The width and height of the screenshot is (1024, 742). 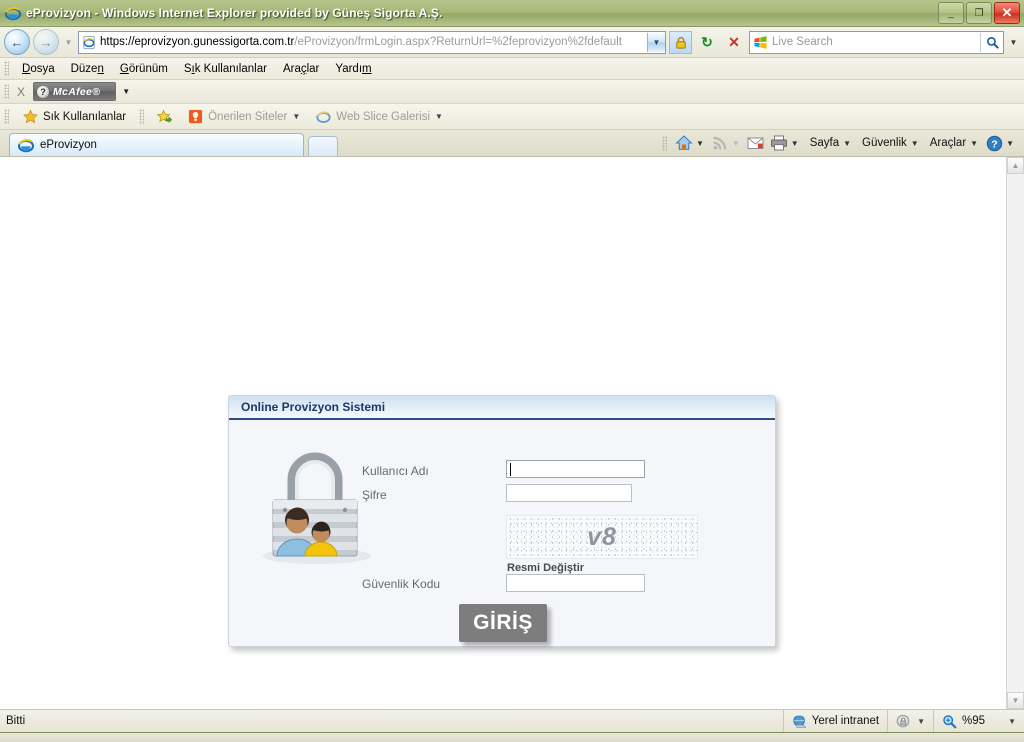 What do you see at coordinates (797, 143) in the screenshot?
I see `print-dropdown-icon: ▼` at bounding box center [797, 143].